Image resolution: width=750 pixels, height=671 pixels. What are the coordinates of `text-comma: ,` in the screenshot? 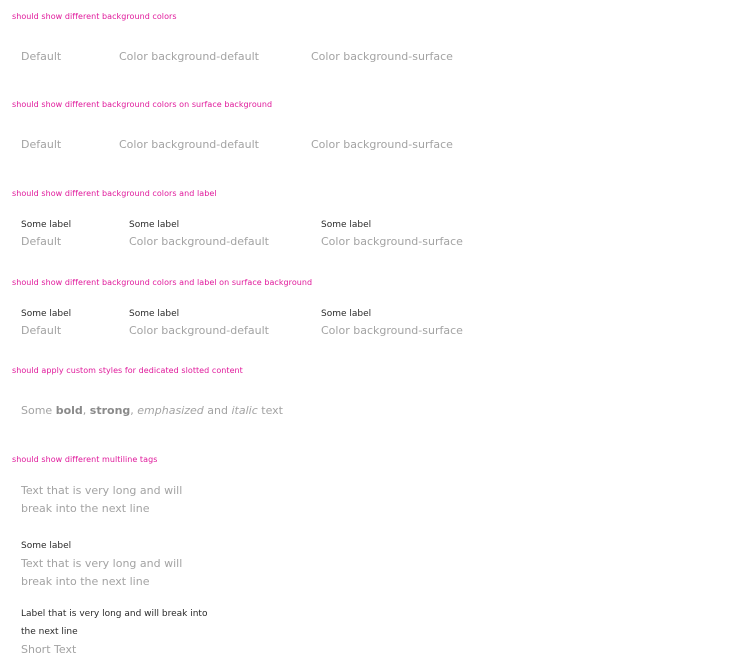 It's located at (86, 410).